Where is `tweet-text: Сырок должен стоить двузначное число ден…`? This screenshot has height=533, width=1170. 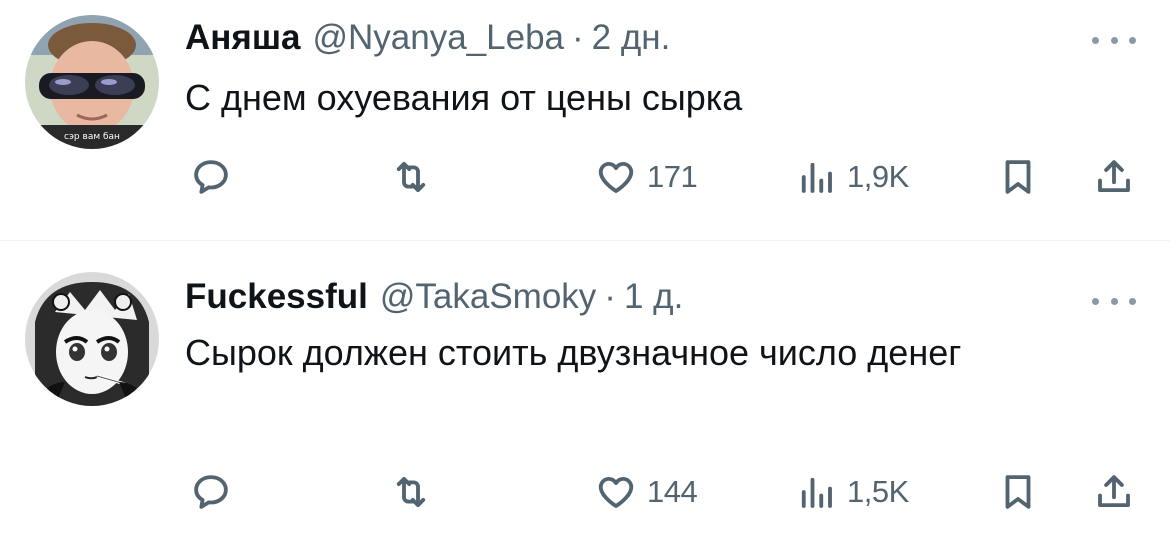 tweet-text: Сырок должен стоить двузначное число ден… is located at coordinates (573, 352).